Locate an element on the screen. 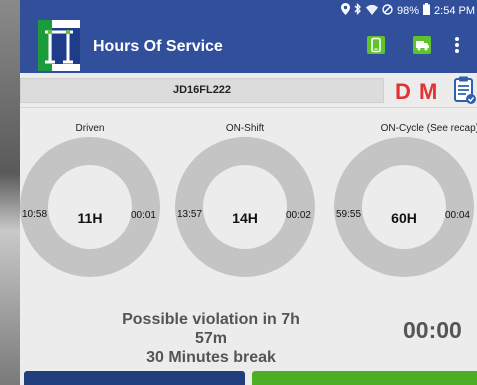  violation-line-1: Possible violation in 7h 57m is located at coordinates (211, 329).